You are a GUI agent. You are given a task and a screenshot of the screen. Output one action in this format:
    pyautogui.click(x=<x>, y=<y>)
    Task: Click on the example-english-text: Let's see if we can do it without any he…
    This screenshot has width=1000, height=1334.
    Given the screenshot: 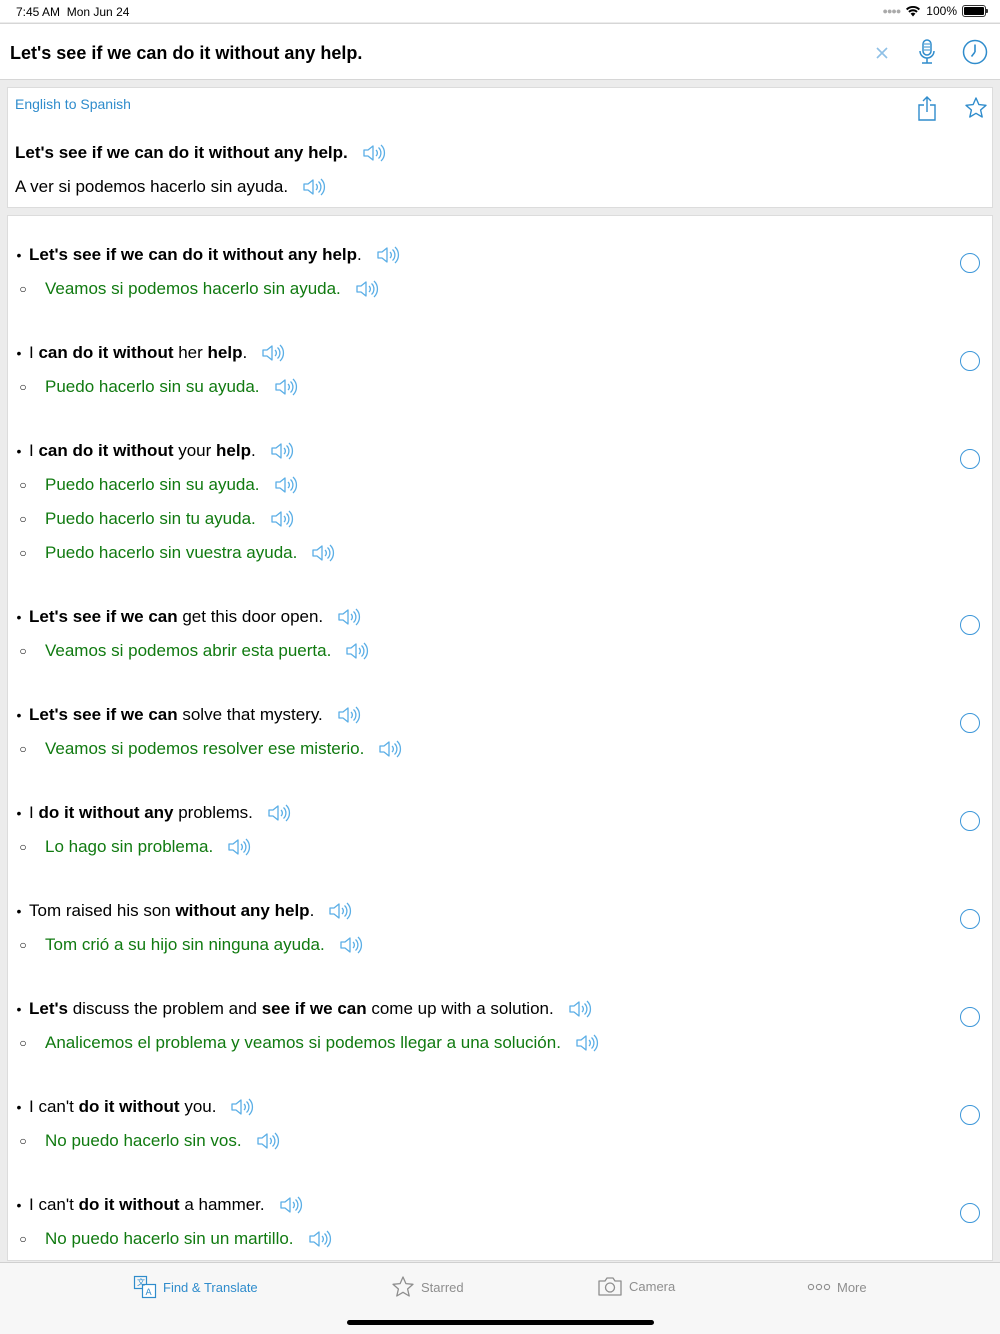 What is the action you would take?
    pyautogui.click(x=195, y=255)
    